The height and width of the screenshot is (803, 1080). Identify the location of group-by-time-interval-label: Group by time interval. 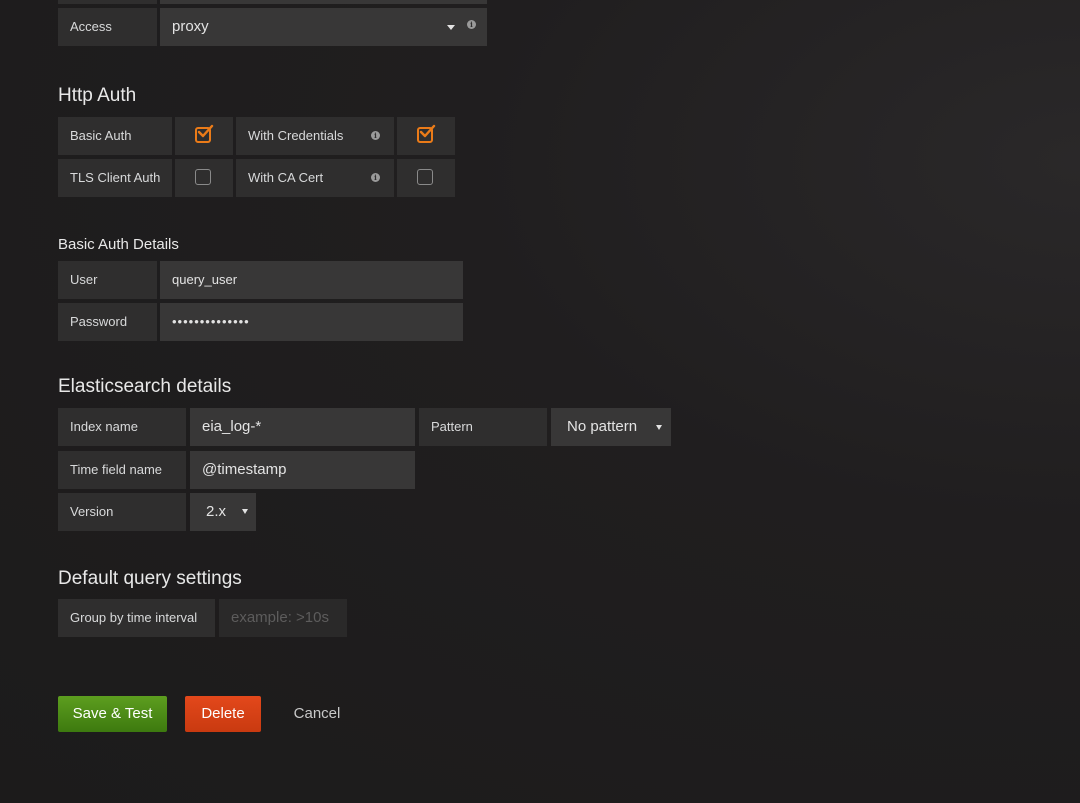
(136, 618).